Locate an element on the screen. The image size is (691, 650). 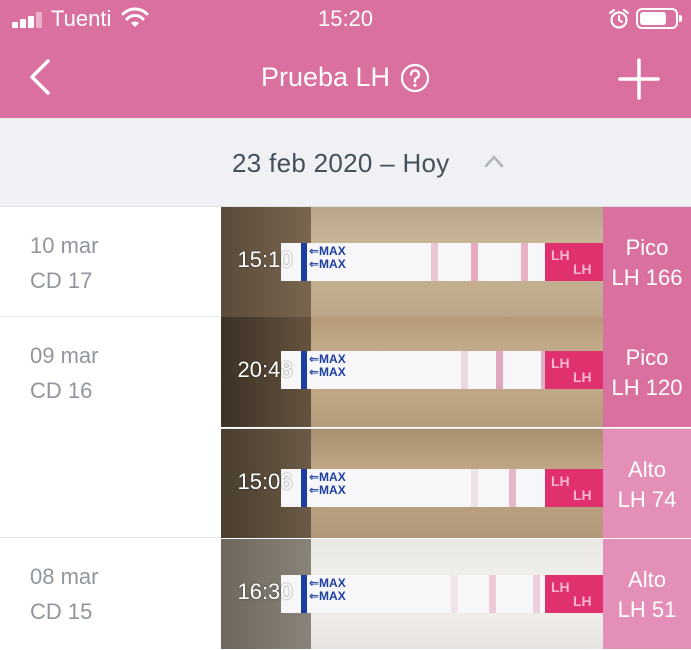
result-value: LH 51 is located at coordinates (647, 609).